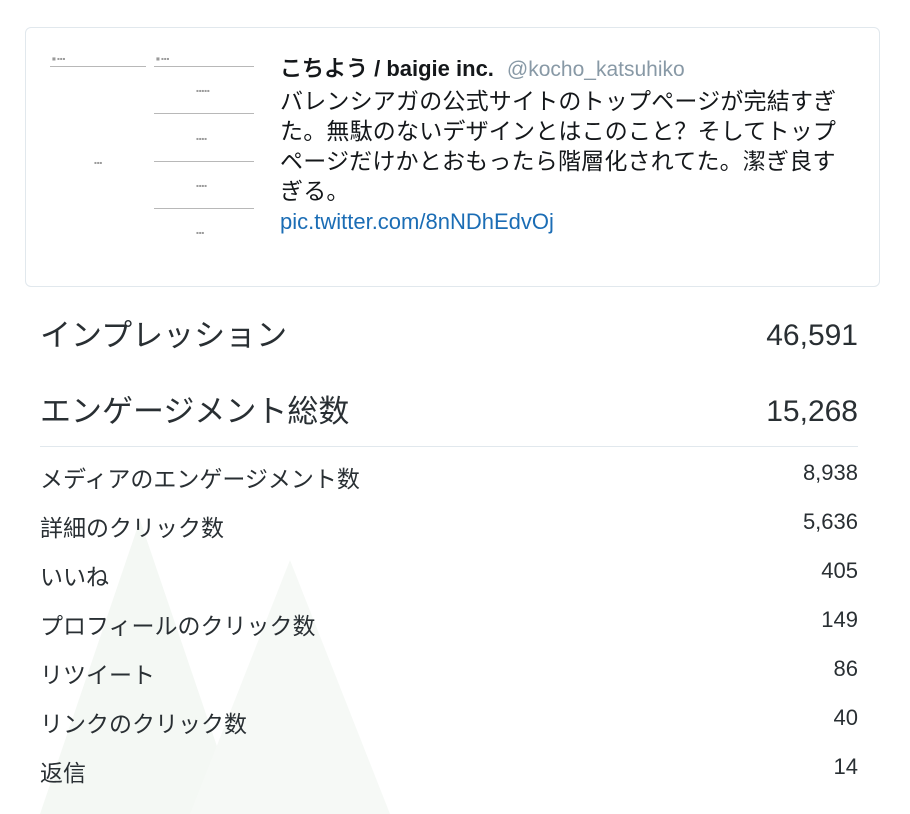  What do you see at coordinates (449, 674) in the screenshot?
I see `detail-row-retweets: リツイート 86` at bounding box center [449, 674].